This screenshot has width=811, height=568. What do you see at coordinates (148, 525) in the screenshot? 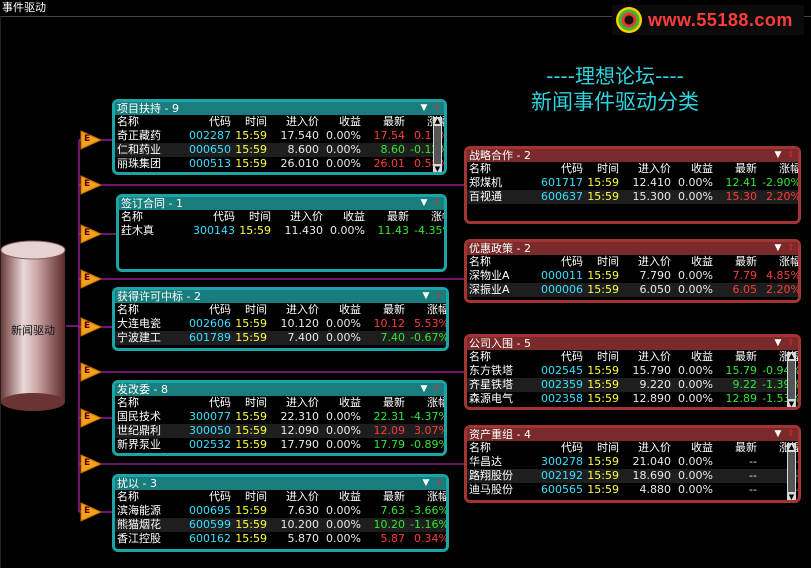
I see `stock-name: 熊猫烟花` at bounding box center [148, 525].